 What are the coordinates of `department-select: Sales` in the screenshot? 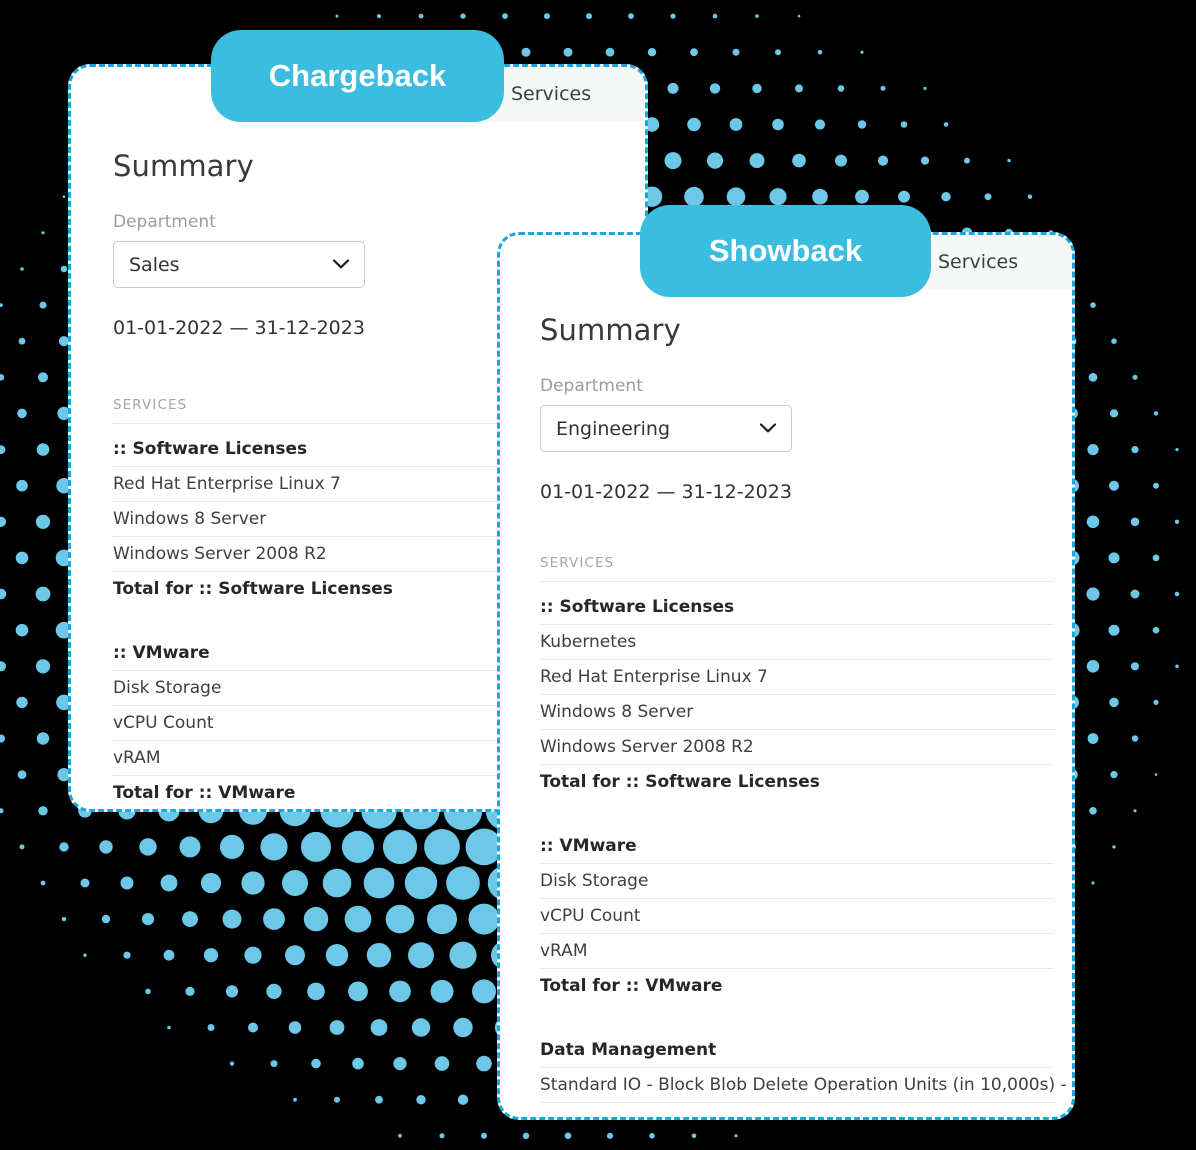 It's located at (239, 264).